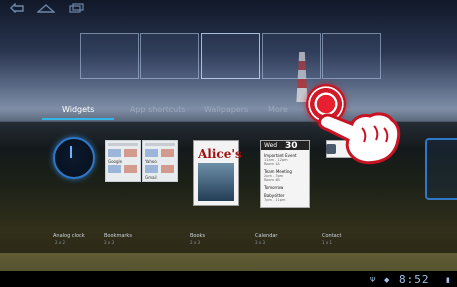 The image size is (457, 287). I want to click on bookmarks-preview-front: Yahoo Gmail, so click(160, 161).